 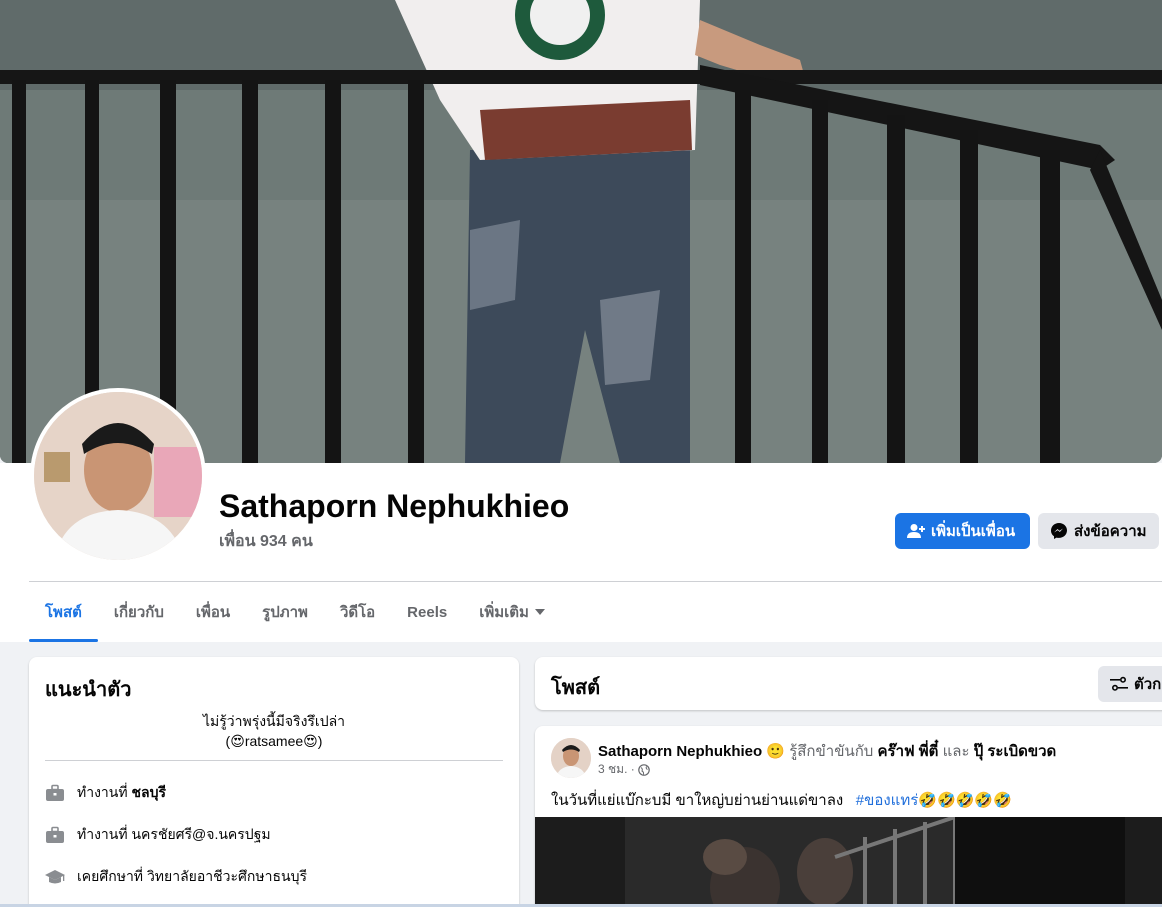 I want to click on tab-videos: วิดีโอ, so click(x=357, y=612).